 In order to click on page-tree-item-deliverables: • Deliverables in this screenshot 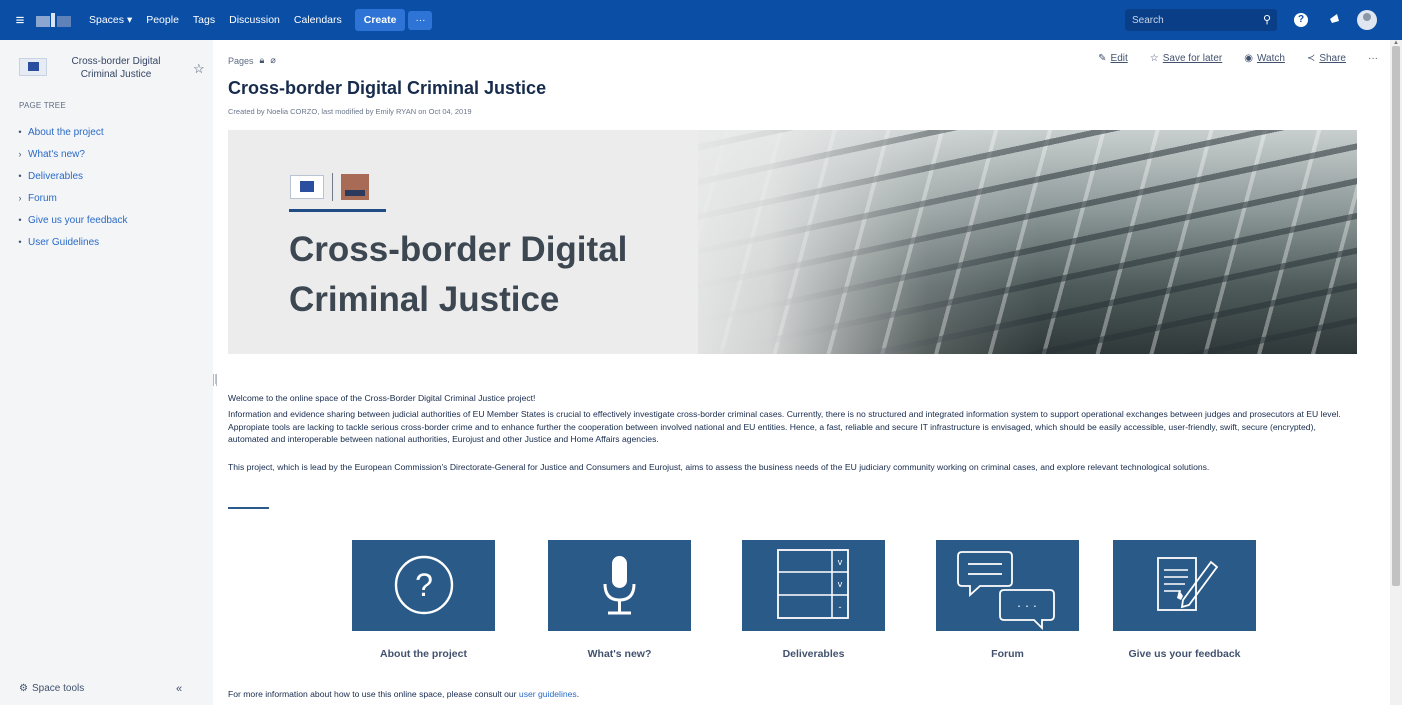, I will do `click(72, 176)`.